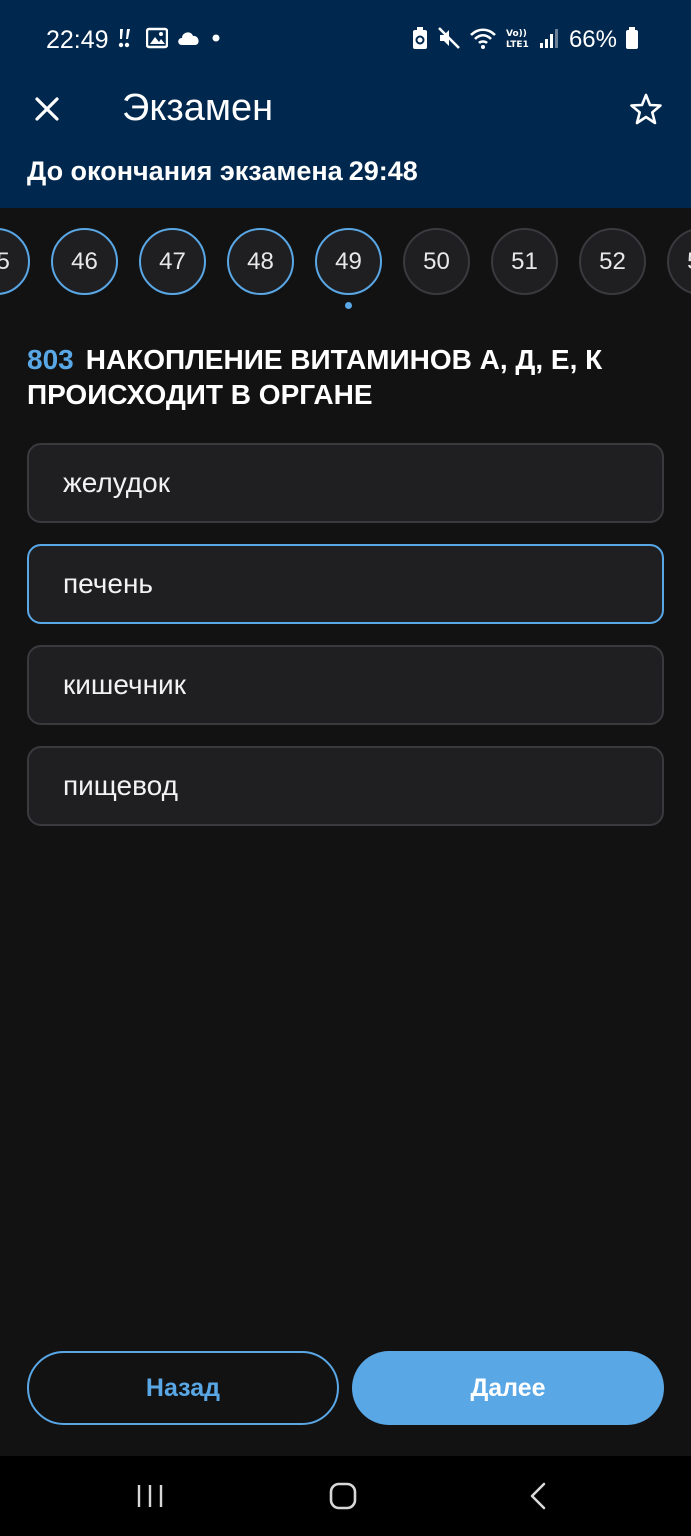  What do you see at coordinates (516, 34) in the screenshot?
I see `svg-text: Vo))` at bounding box center [516, 34].